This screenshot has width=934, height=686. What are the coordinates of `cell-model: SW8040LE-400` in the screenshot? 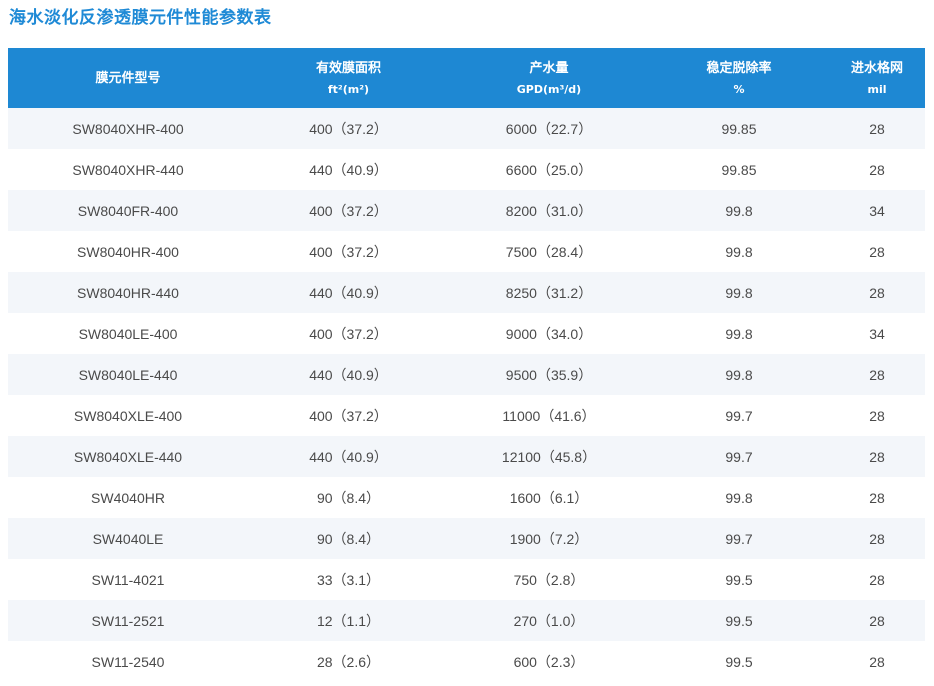 It's located at (128, 333).